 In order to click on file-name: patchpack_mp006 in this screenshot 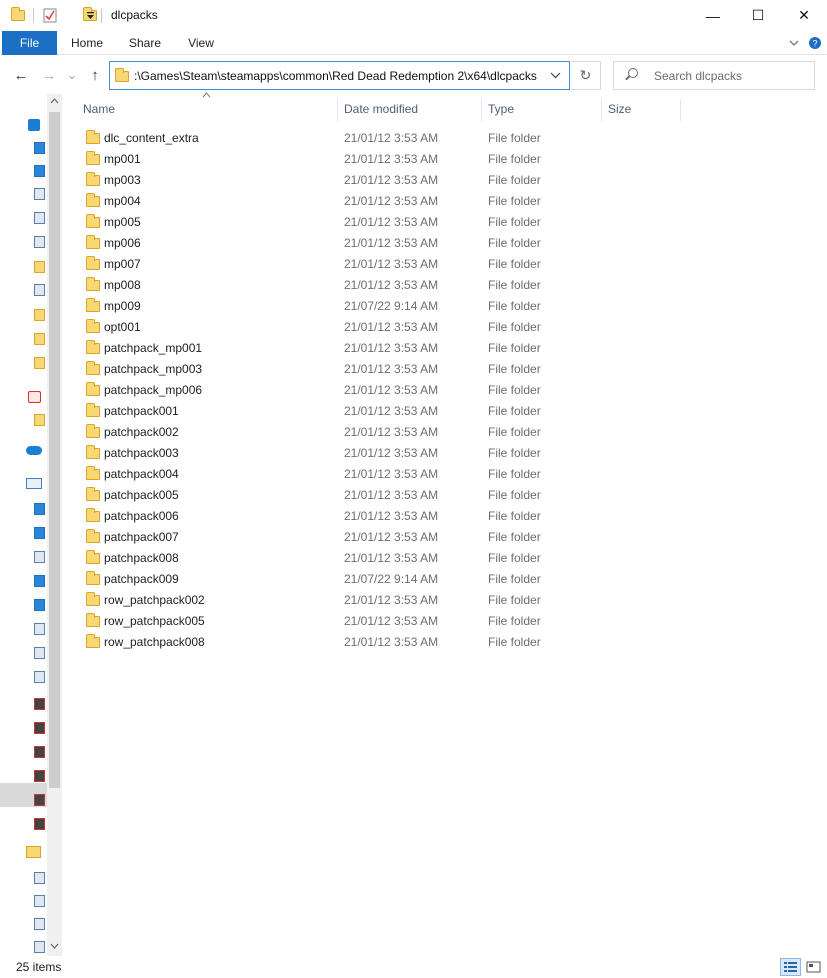, I will do `click(153, 390)`.